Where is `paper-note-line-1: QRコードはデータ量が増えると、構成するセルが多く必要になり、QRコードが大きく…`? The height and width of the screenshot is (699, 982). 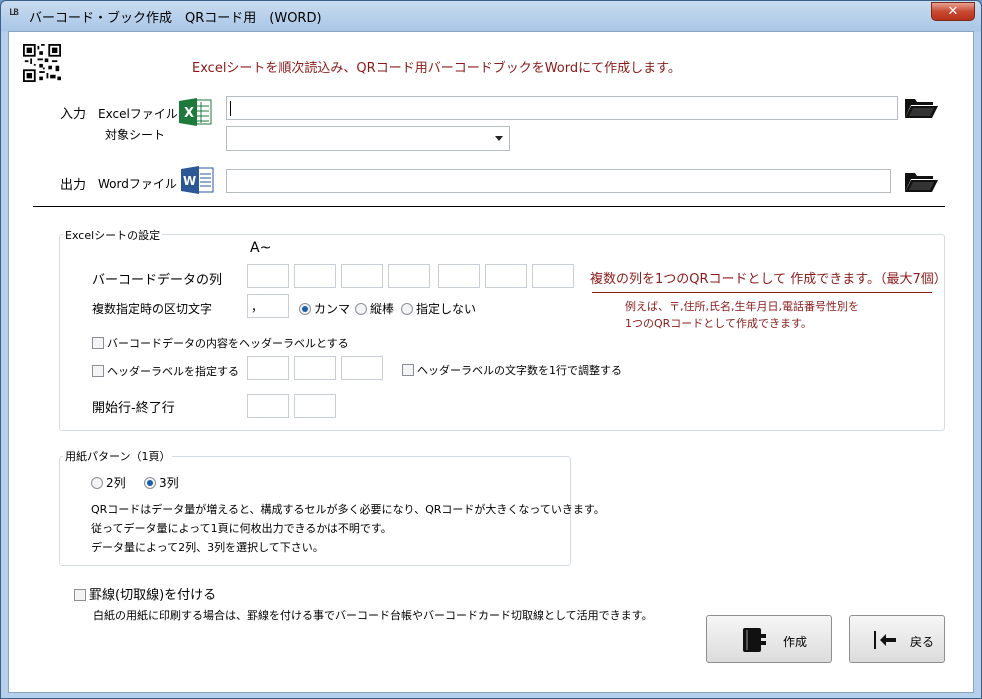
paper-note-line-1: QRコードはデータ量が増えると、構成するセルが多く必要になり、QRコードが大きく… is located at coordinates (348, 509).